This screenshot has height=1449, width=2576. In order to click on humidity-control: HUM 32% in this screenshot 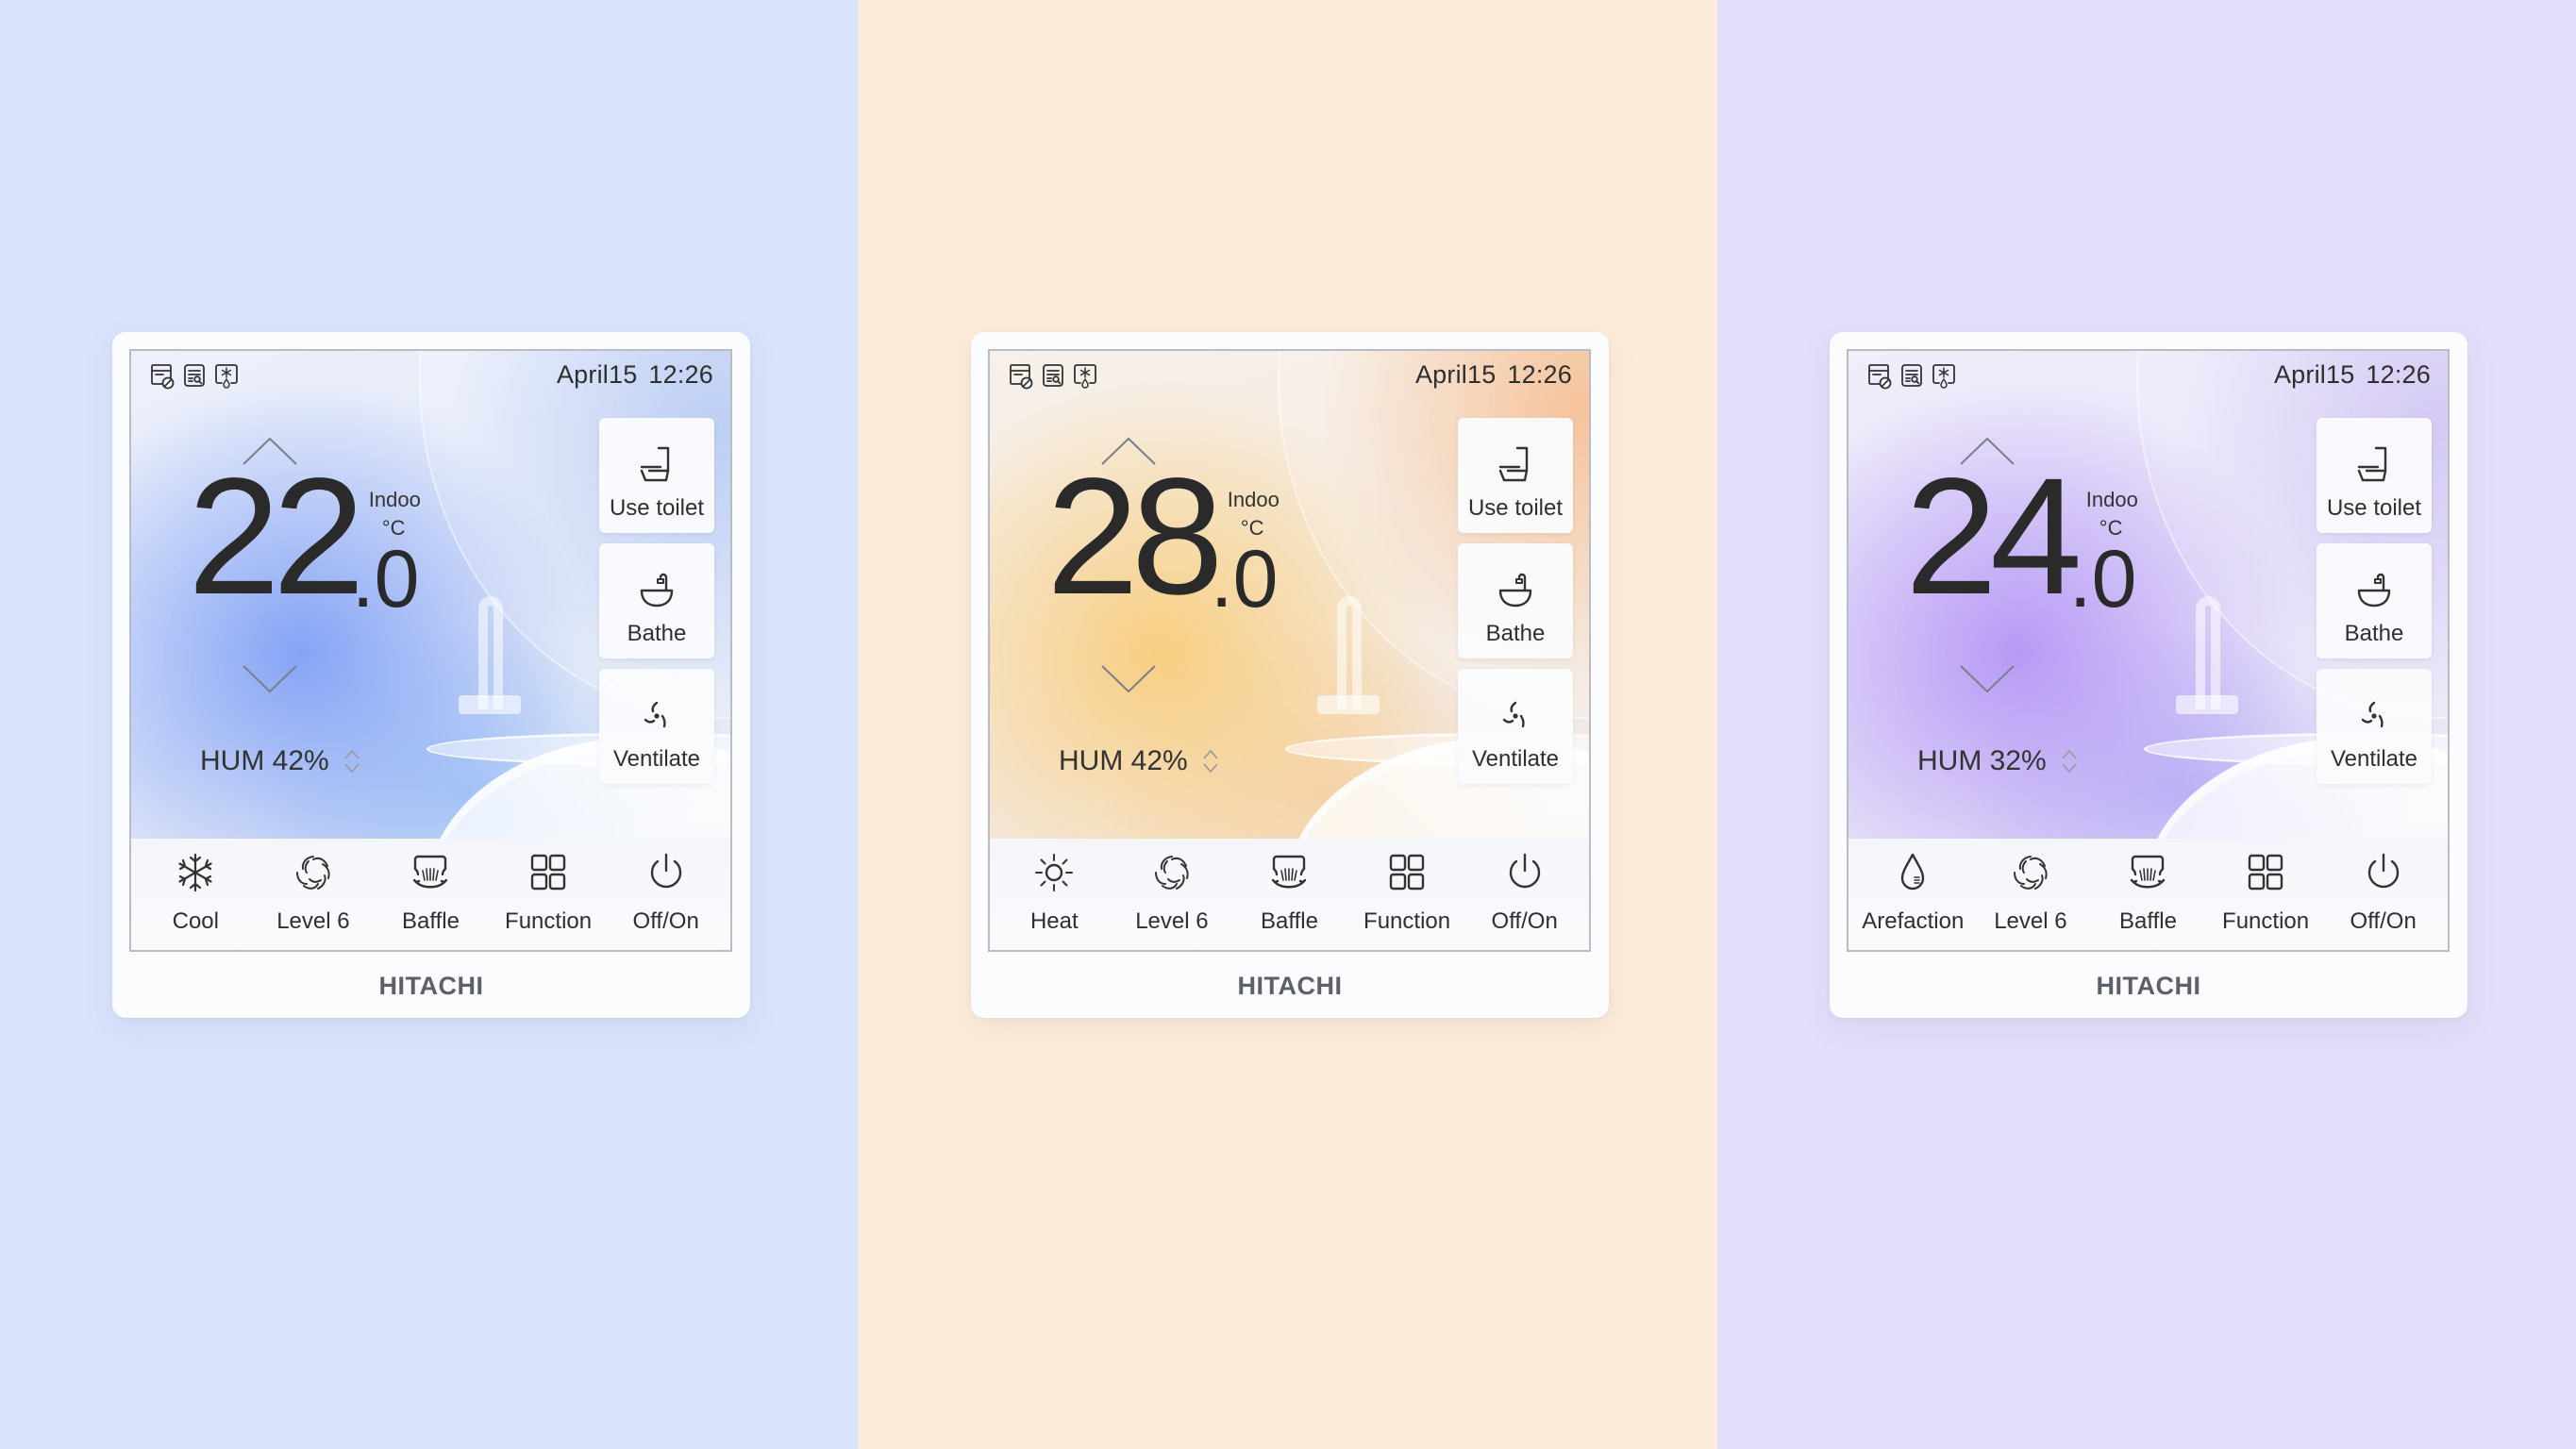, I will do `click(1998, 761)`.